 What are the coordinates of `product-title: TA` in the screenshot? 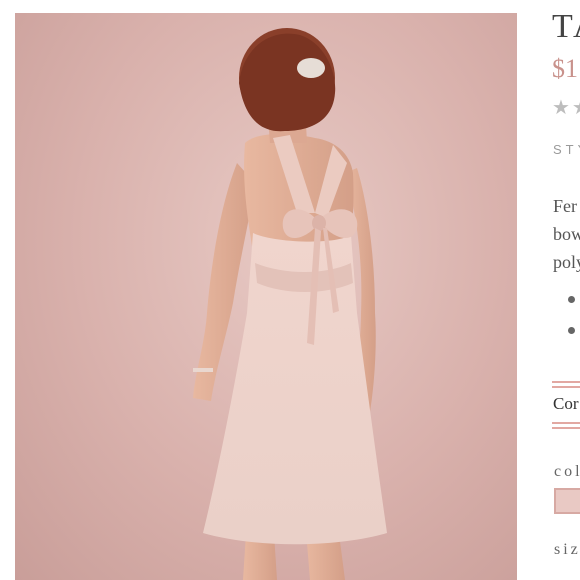 It's located at (566, 26).